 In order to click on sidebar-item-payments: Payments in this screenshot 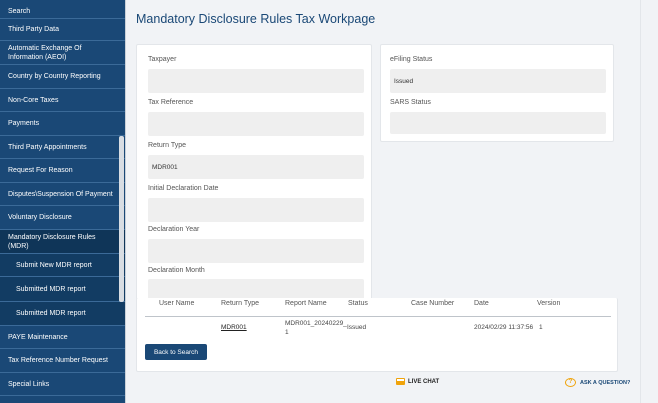, I will do `click(62, 124)`.